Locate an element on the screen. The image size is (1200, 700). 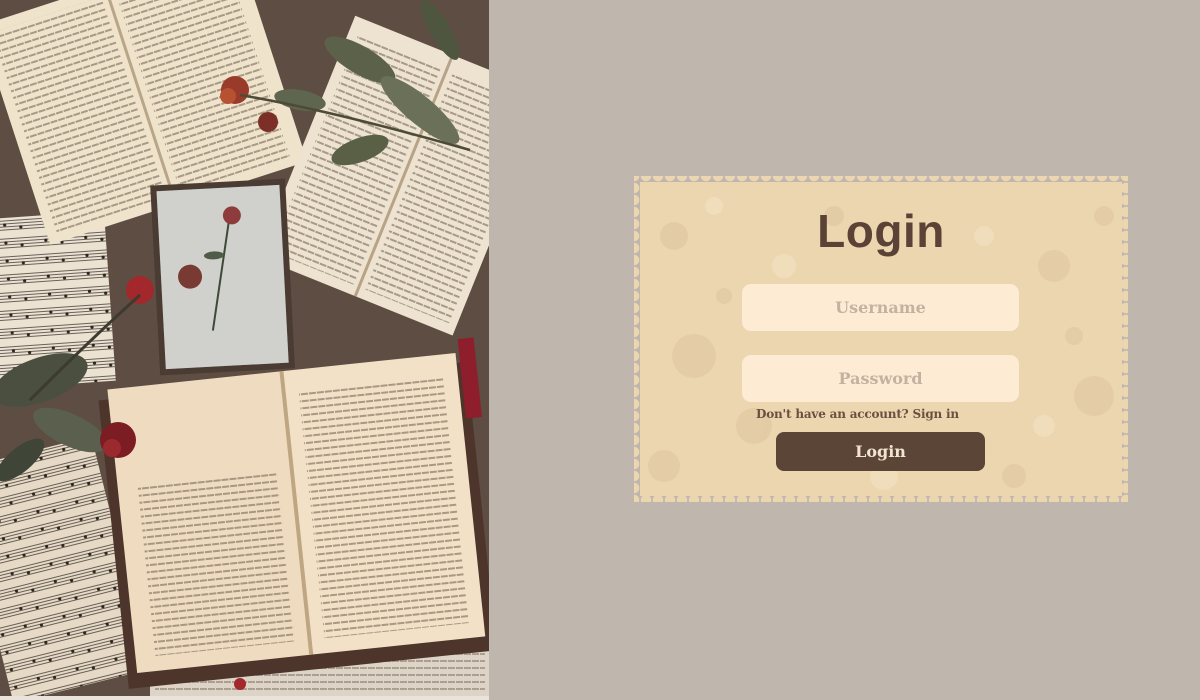
password-input is located at coordinates (880, 378).